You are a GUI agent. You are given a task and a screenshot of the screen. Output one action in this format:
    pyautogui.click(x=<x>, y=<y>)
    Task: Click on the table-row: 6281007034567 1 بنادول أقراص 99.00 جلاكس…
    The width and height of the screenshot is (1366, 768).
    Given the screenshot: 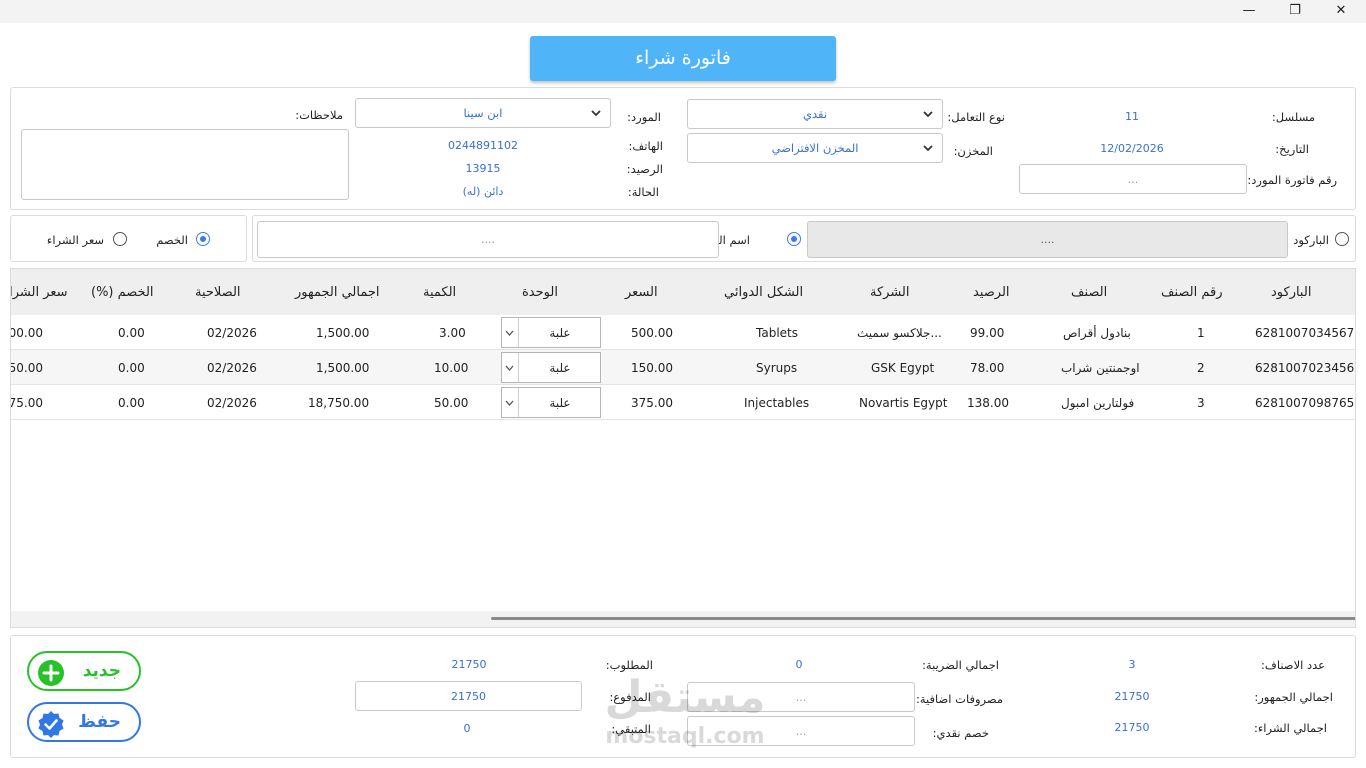 What is the action you would take?
    pyautogui.click(x=683, y=332)
    